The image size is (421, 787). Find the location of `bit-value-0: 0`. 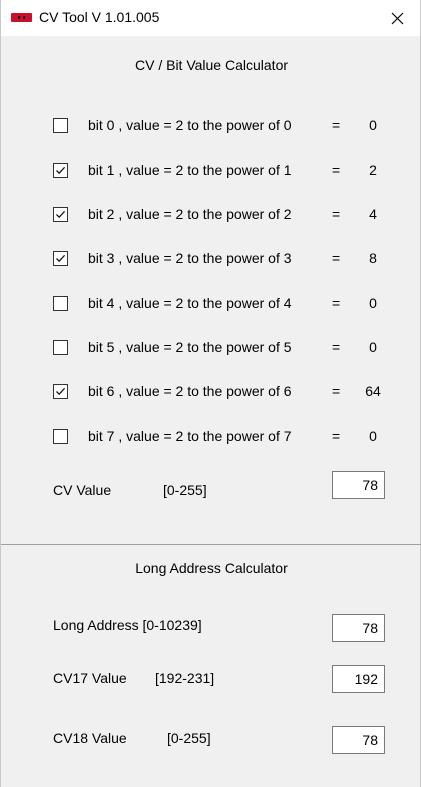

bit-value-0: 0 is located at coordinates (373, 125).